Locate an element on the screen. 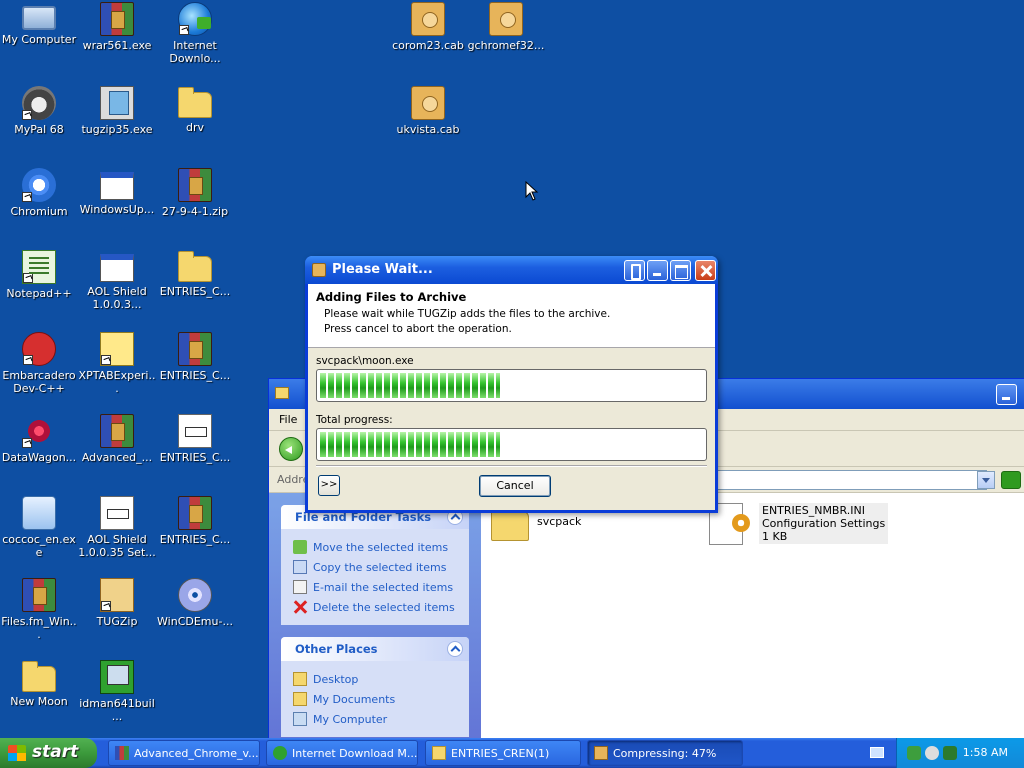 The width and height of the screenshot is (1024, 768). desktop-icon-new-moon: New Moon is located at coordinates (39, 684).